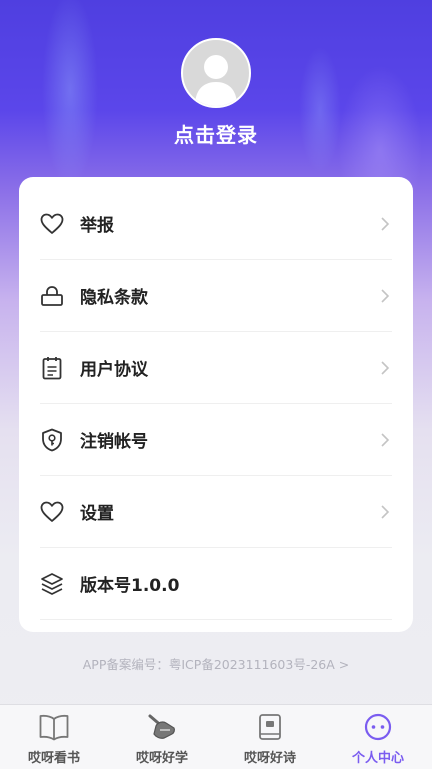  I want to click on tab-read-books: 哎呀看书, so click(54, 737).